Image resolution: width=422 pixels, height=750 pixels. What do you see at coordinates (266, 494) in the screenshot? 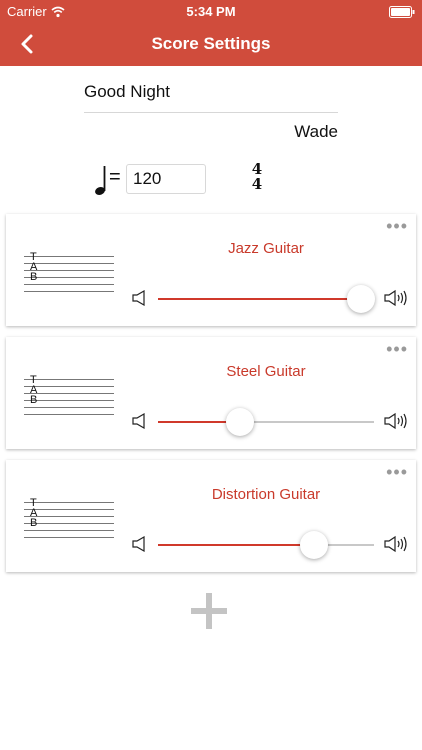
I see `track-name: Distortion Guitar` at bounding box center [266, 494].